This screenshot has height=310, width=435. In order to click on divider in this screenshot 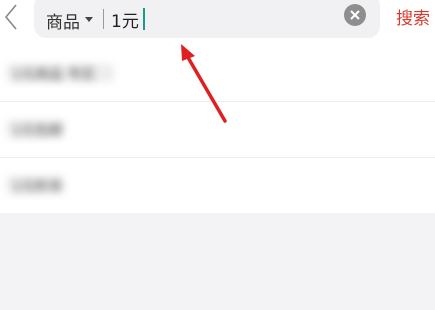, I will do `click(103, 19)`.